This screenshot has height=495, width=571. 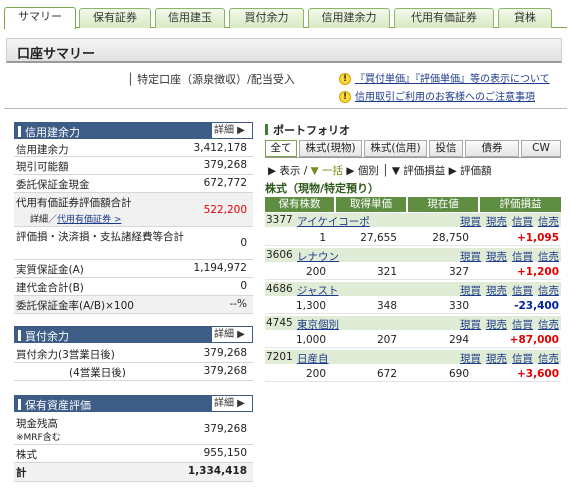 I want to click on holding-shares: 1,000, so click(x=310, y=340).